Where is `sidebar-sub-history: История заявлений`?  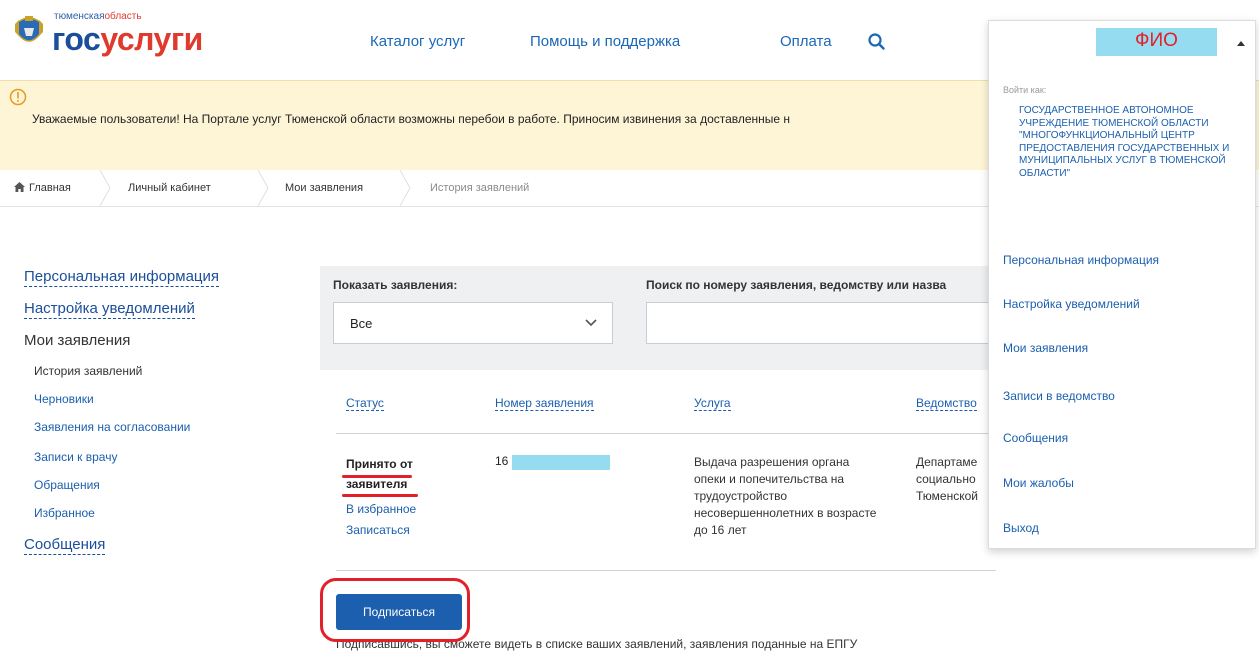
sidebar-sub-history: История заявлений is located at coordinates (88, 371).